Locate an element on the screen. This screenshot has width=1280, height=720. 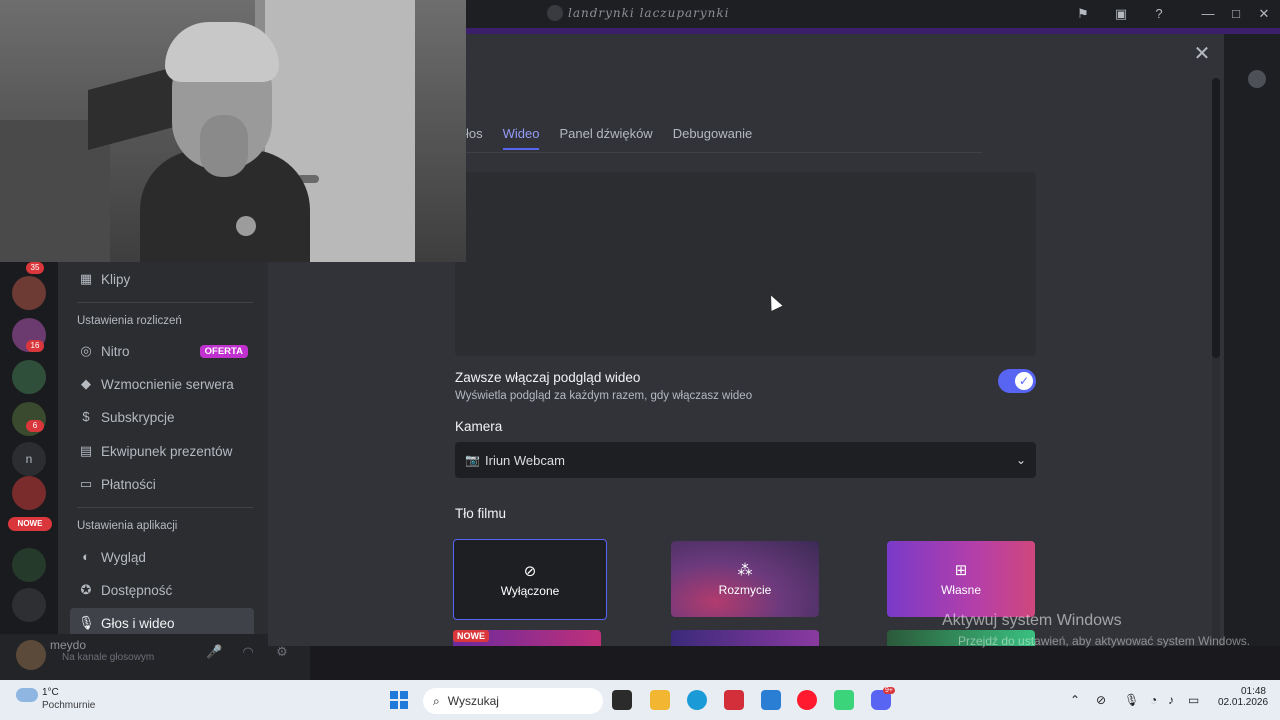
microphone-icon: 🎙 is located at coordinates (86, 622).